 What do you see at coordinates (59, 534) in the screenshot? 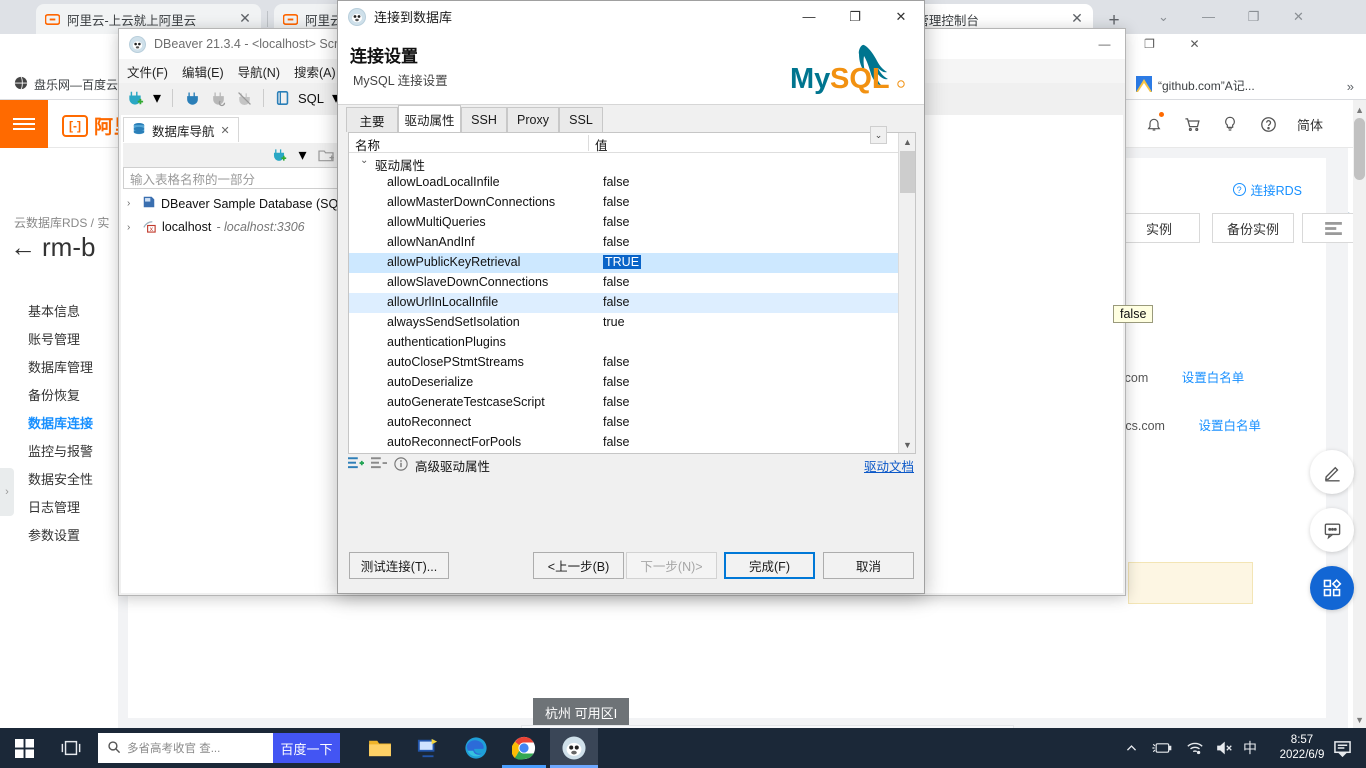
I see `sidebar-item-param-settings: 参数设置` at bounding box center [59, 534].